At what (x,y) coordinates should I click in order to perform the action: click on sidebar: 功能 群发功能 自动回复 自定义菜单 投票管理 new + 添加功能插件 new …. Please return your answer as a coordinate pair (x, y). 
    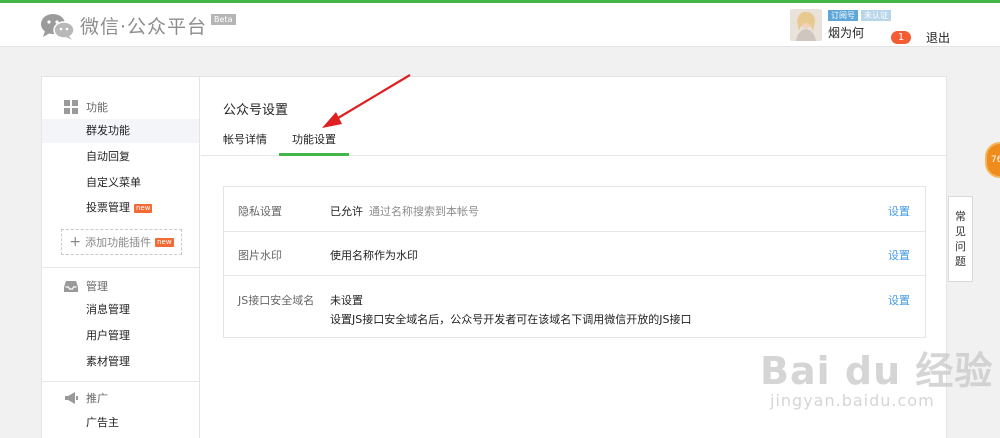
    Looking at the image, I should click on (121, 257).